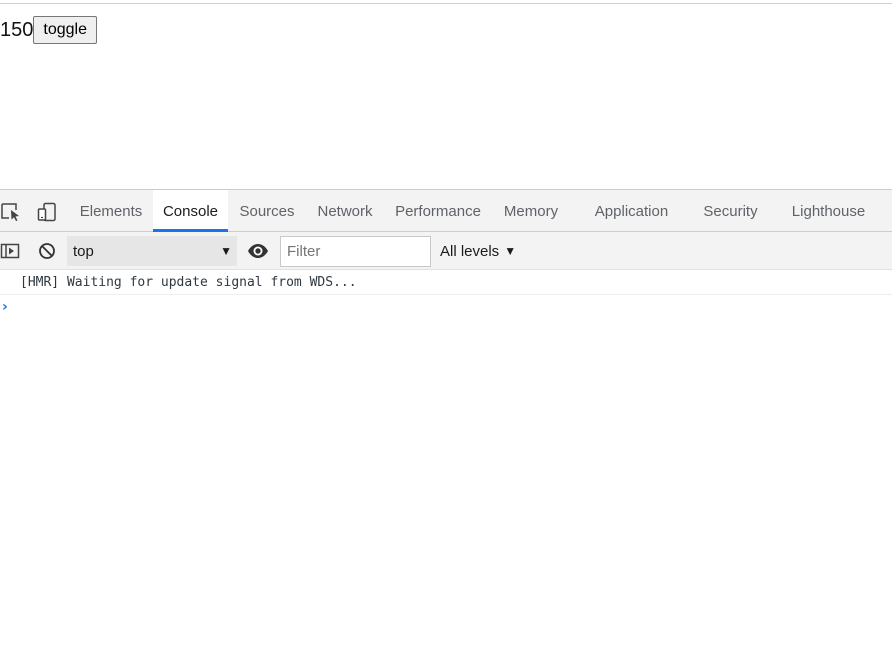  I want to click on device-toolbar-icon, so click(47, 212).